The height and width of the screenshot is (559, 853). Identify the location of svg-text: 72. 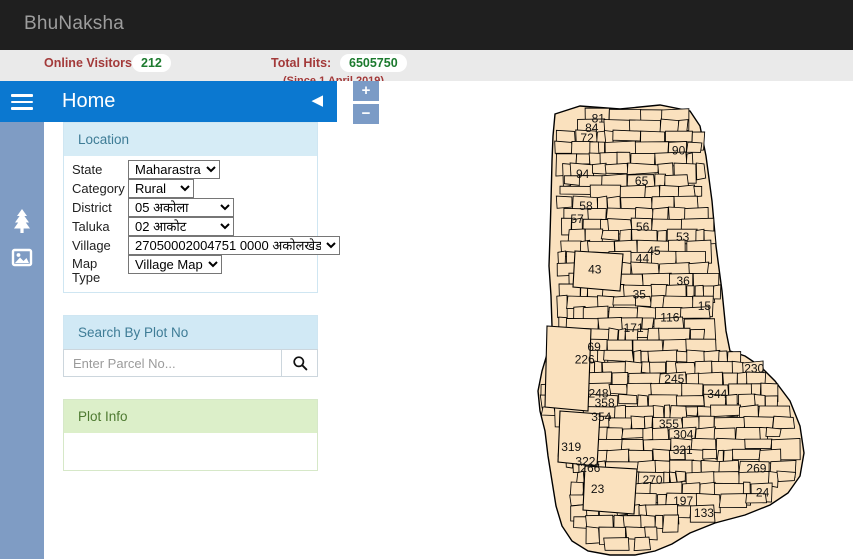
(587, 138).